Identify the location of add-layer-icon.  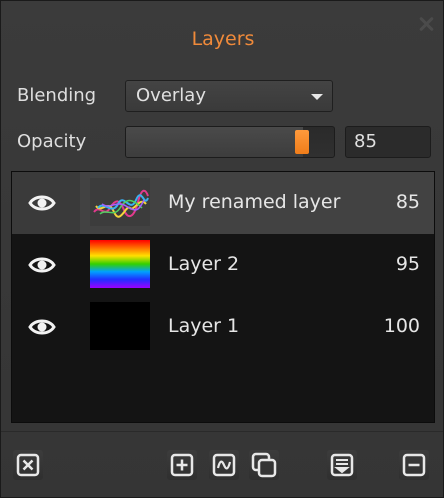
(182, 465).